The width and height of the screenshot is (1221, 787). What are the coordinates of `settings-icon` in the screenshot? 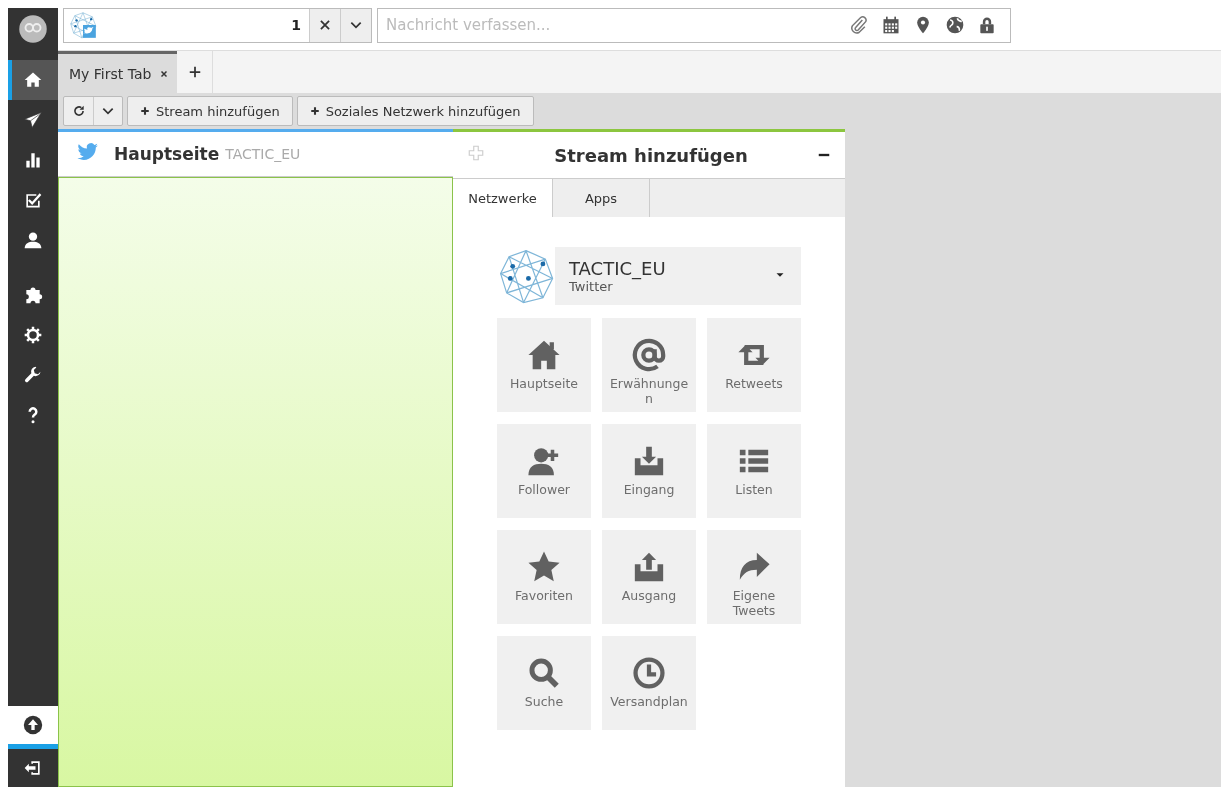 It's located at (33, 335).